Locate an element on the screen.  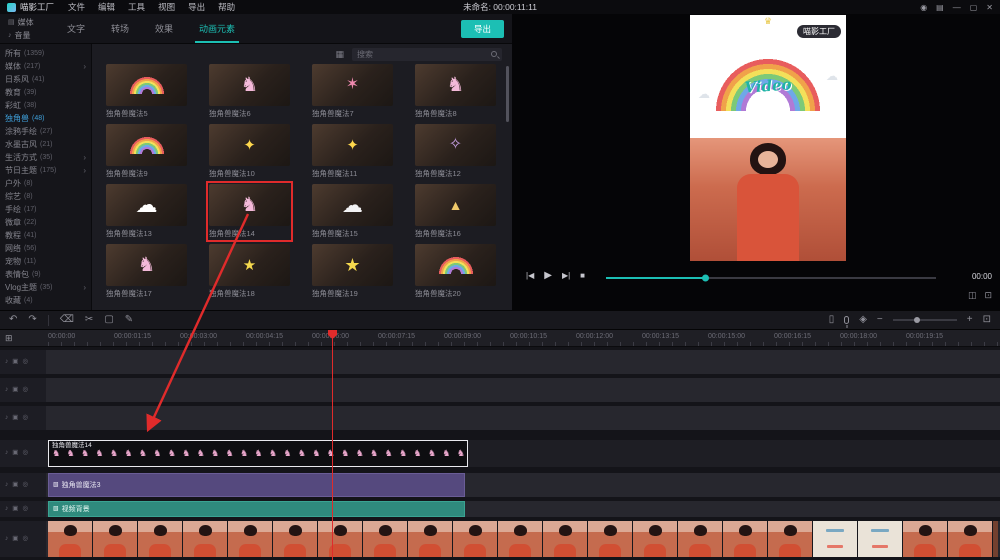
track-lane: ▧ 视频背景 is located at coordinates (523, 509).